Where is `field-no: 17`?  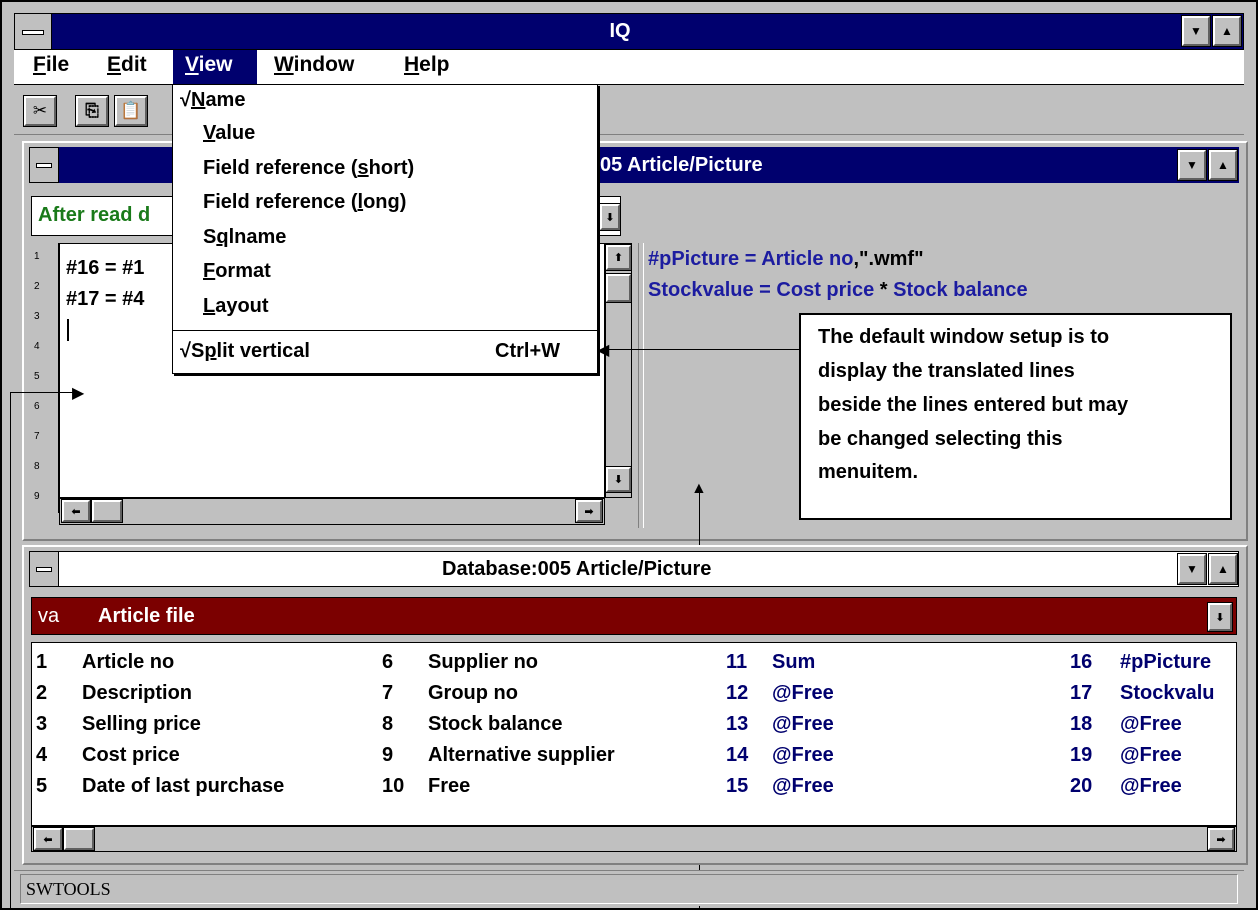
field-no: 17 is located at coordinates (1081, 693).